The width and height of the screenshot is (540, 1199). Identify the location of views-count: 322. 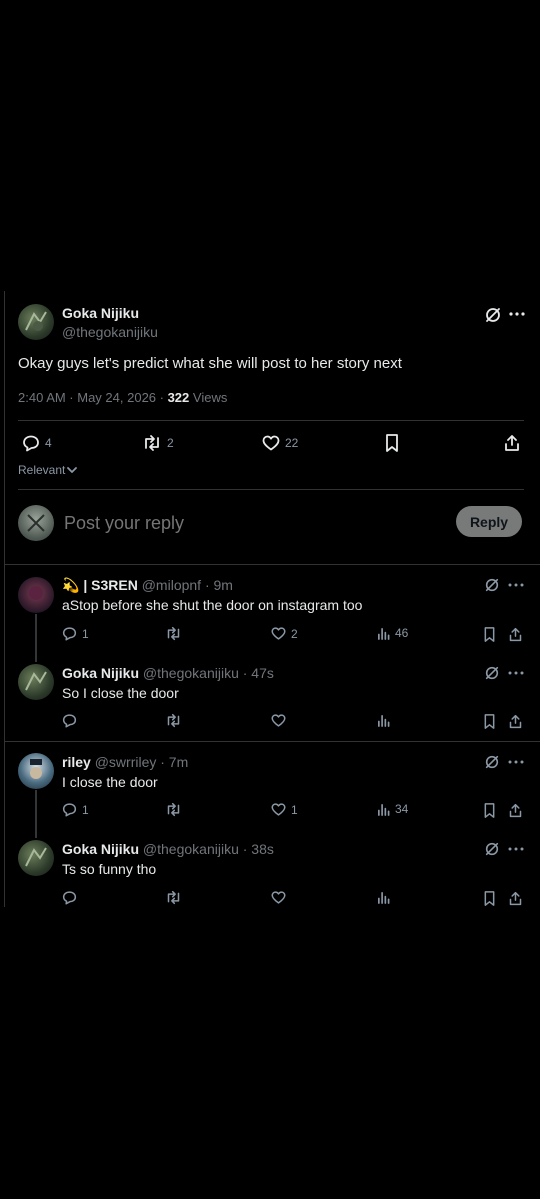
(178, 397).